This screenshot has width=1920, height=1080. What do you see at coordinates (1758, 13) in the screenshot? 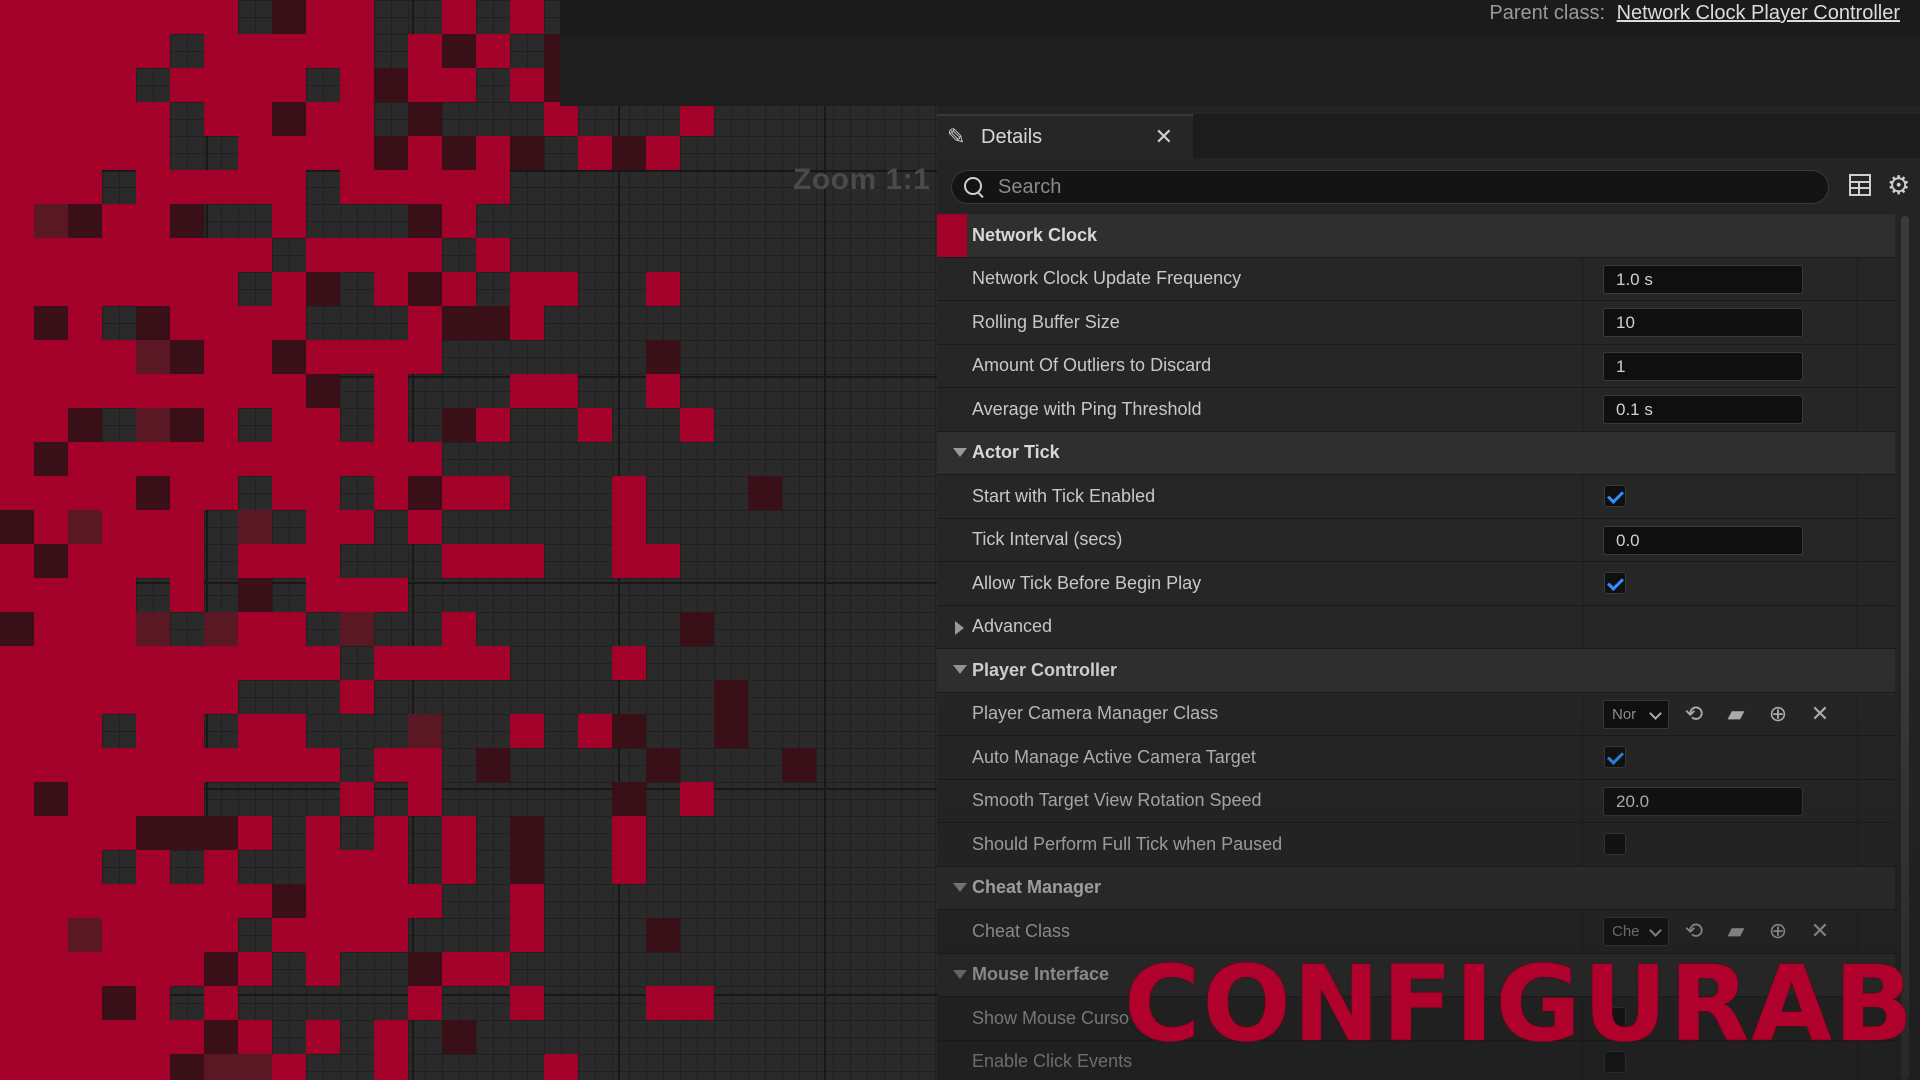
I see `parent-class-link: Network Clock Player Controller` at bounding box center [1758, 13].